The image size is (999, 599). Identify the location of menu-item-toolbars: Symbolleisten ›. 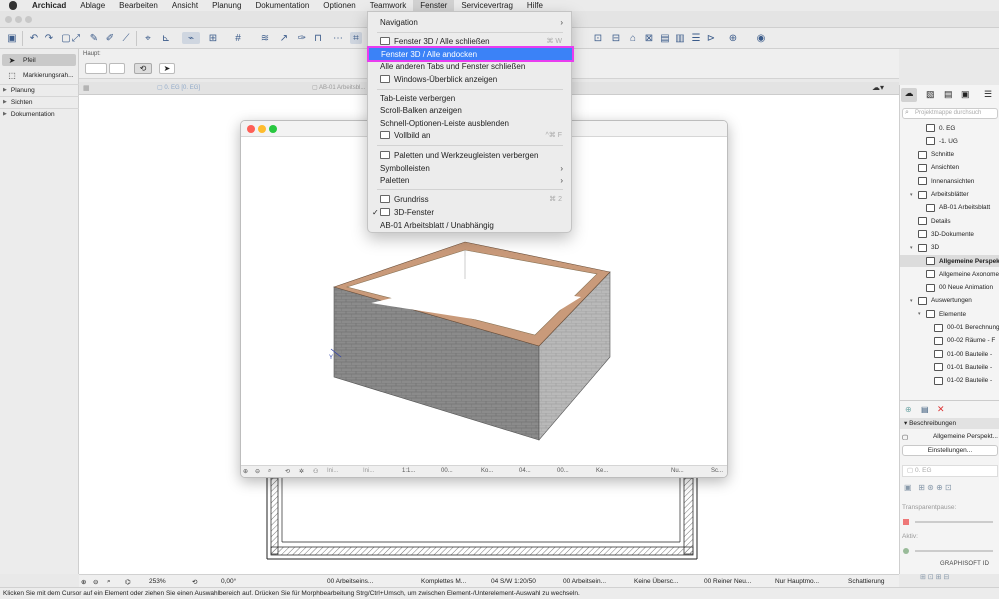
(469, 168).